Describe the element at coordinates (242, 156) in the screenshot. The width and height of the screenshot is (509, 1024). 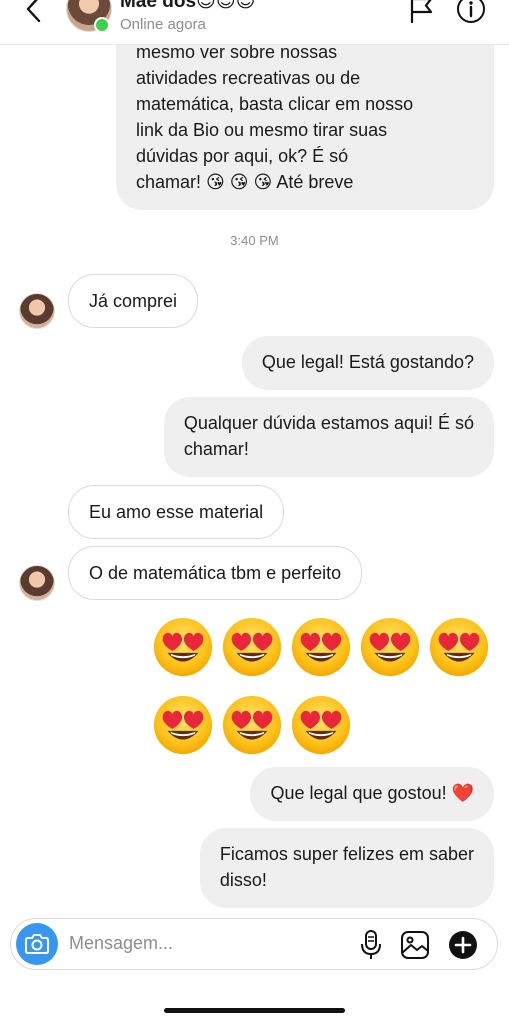
I see `message-line: dúvidas por aqui, ok? É só` at that location.